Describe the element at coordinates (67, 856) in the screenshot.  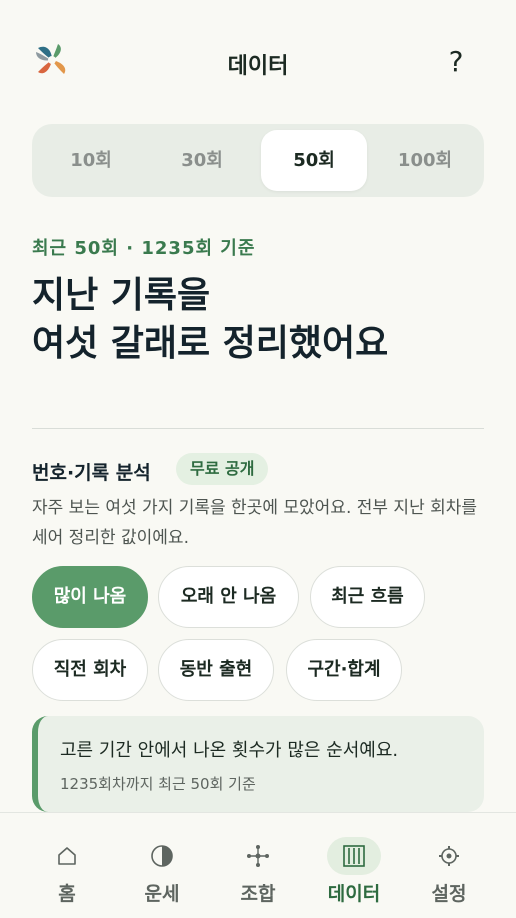
I see `home-icon` at that location.